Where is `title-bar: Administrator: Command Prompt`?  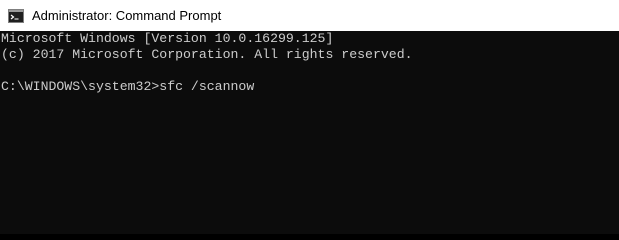
title-bar: Administrator: Command Prompt is located at coordinates (309, 15).